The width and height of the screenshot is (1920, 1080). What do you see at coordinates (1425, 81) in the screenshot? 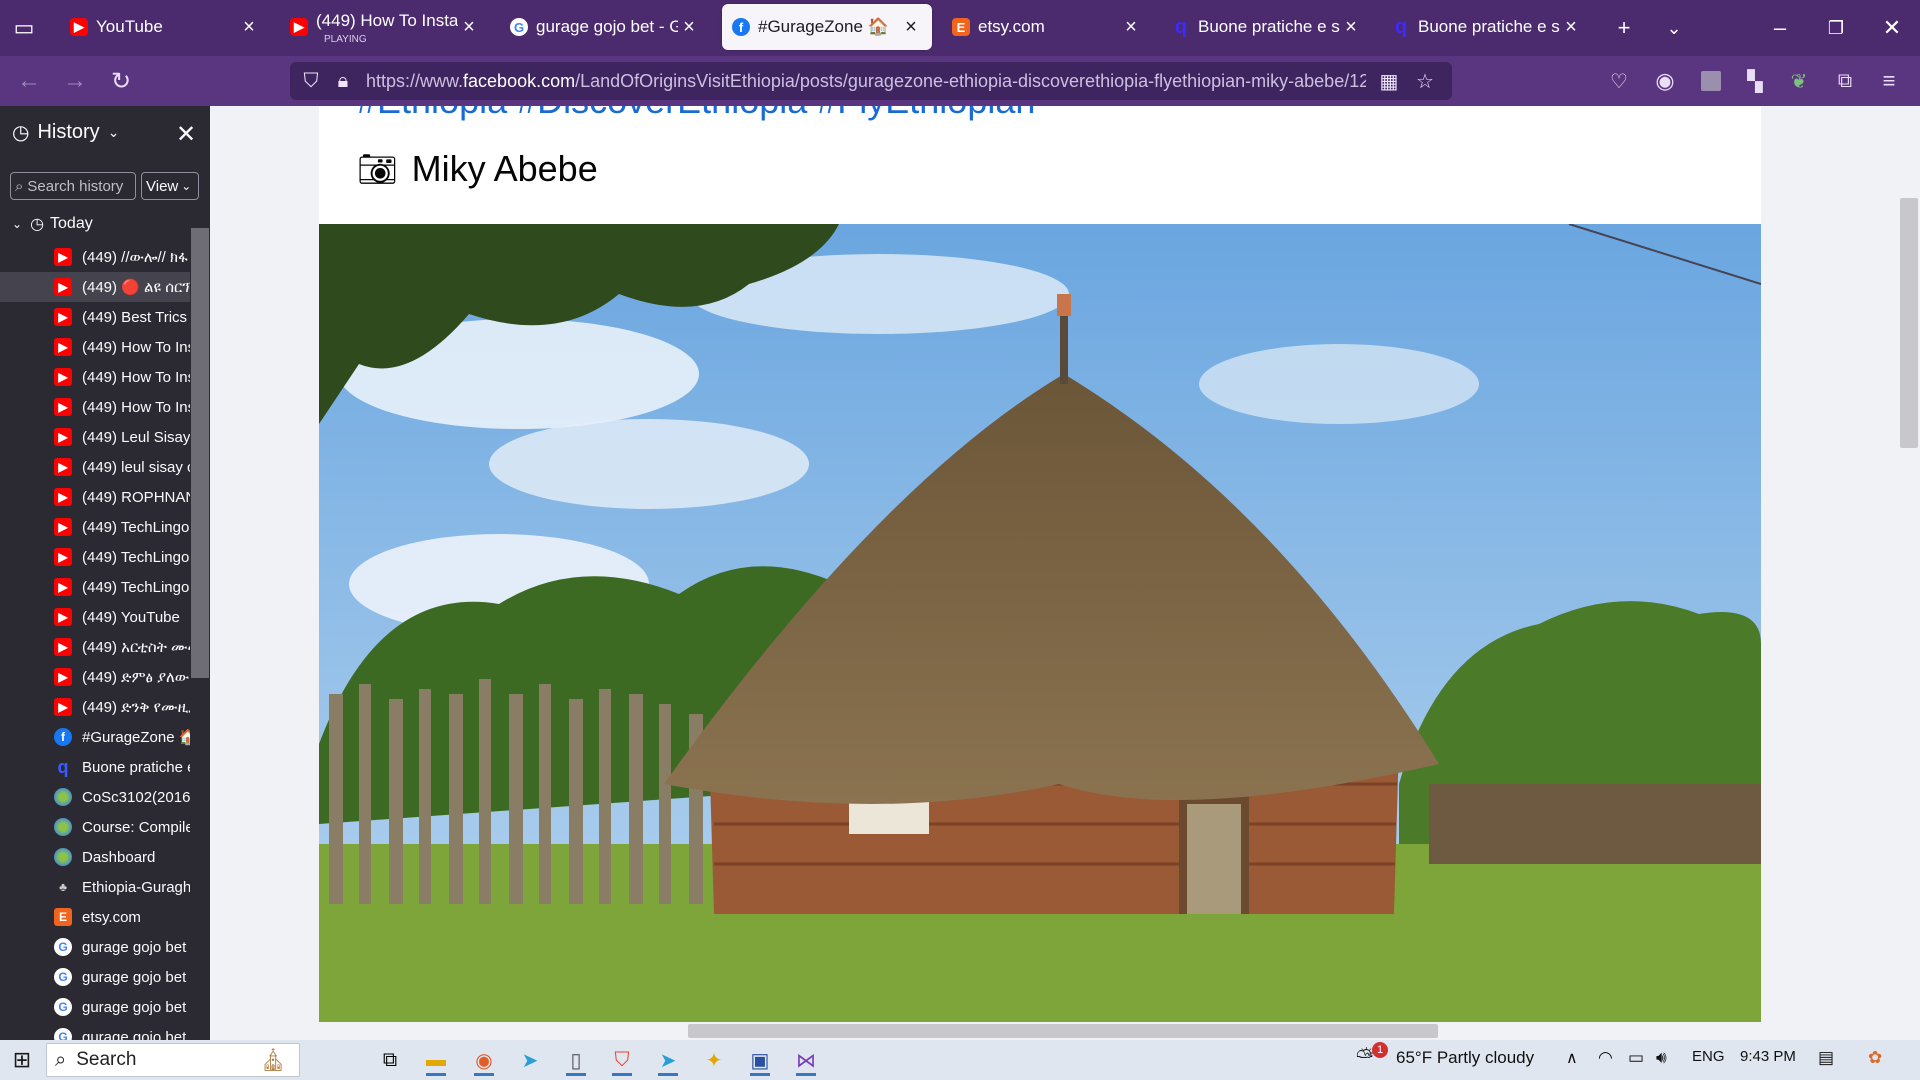
I see `bookmark-star-icon: ☆` at bounding box center [1425, 81].